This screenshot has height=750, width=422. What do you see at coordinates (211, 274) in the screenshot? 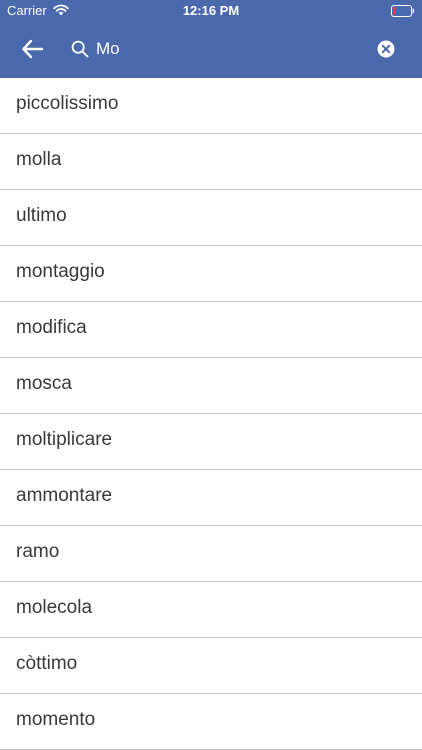
I see `result-item: montaggio` at bounding box center [211, 274].